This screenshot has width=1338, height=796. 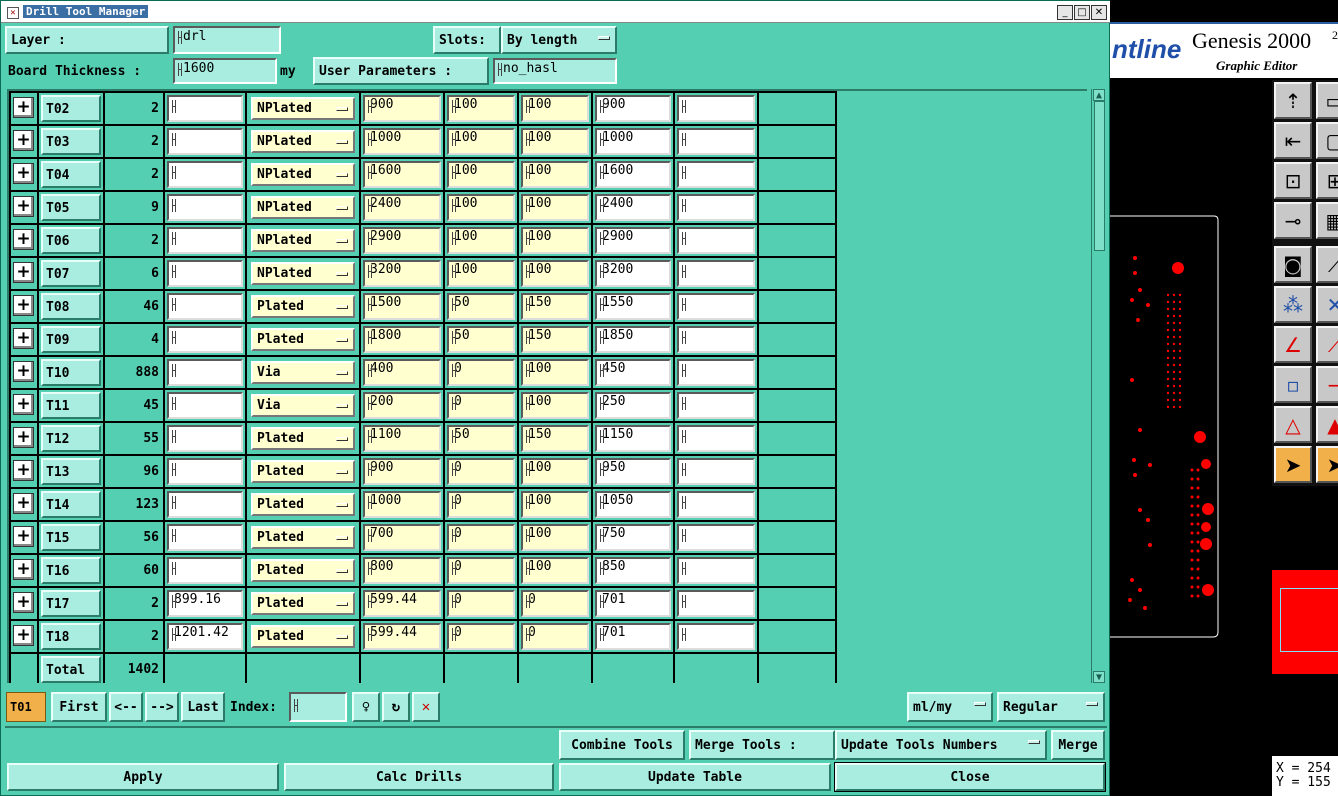 What do you see at coordinates (143, 777) in the screenshot?
I see `apply-button: Apply` at bounding box center [143, 777].